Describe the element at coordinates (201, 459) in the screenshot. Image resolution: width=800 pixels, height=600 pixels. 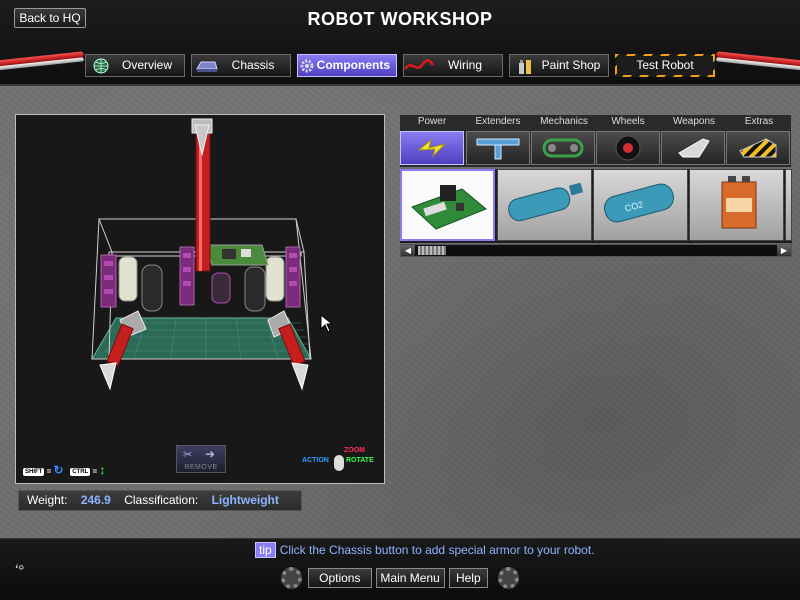
I see `remove-part-button: ✂ ➜ REMOVE` at that location.